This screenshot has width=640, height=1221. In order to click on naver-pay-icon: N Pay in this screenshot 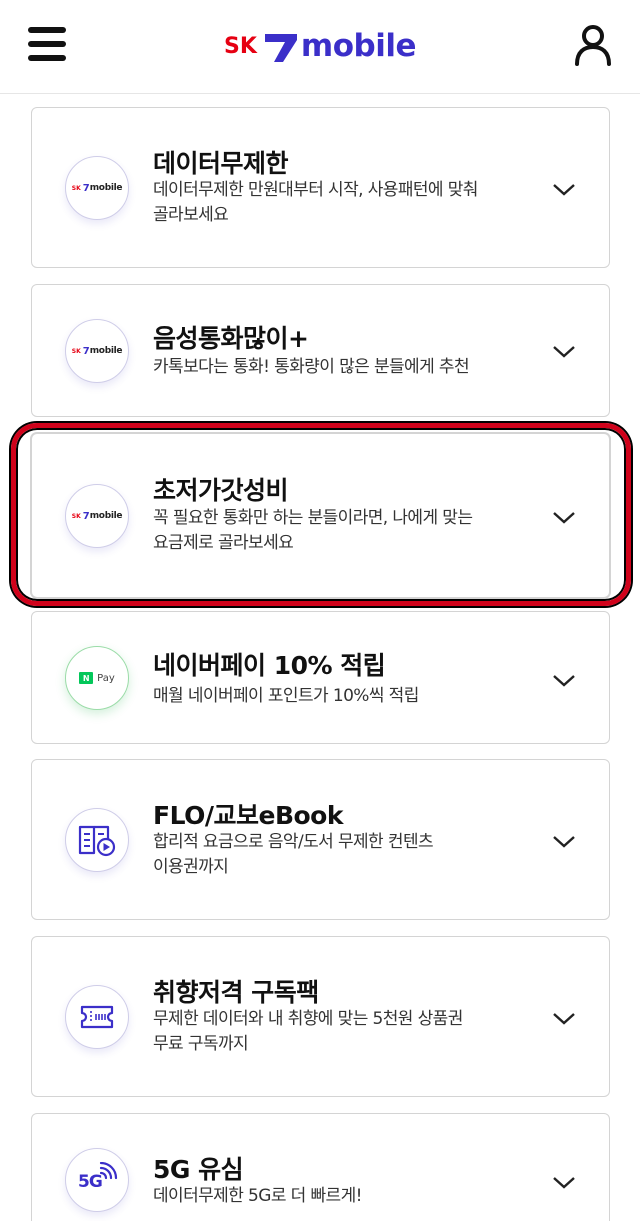, I will do `click(97, 678)`.